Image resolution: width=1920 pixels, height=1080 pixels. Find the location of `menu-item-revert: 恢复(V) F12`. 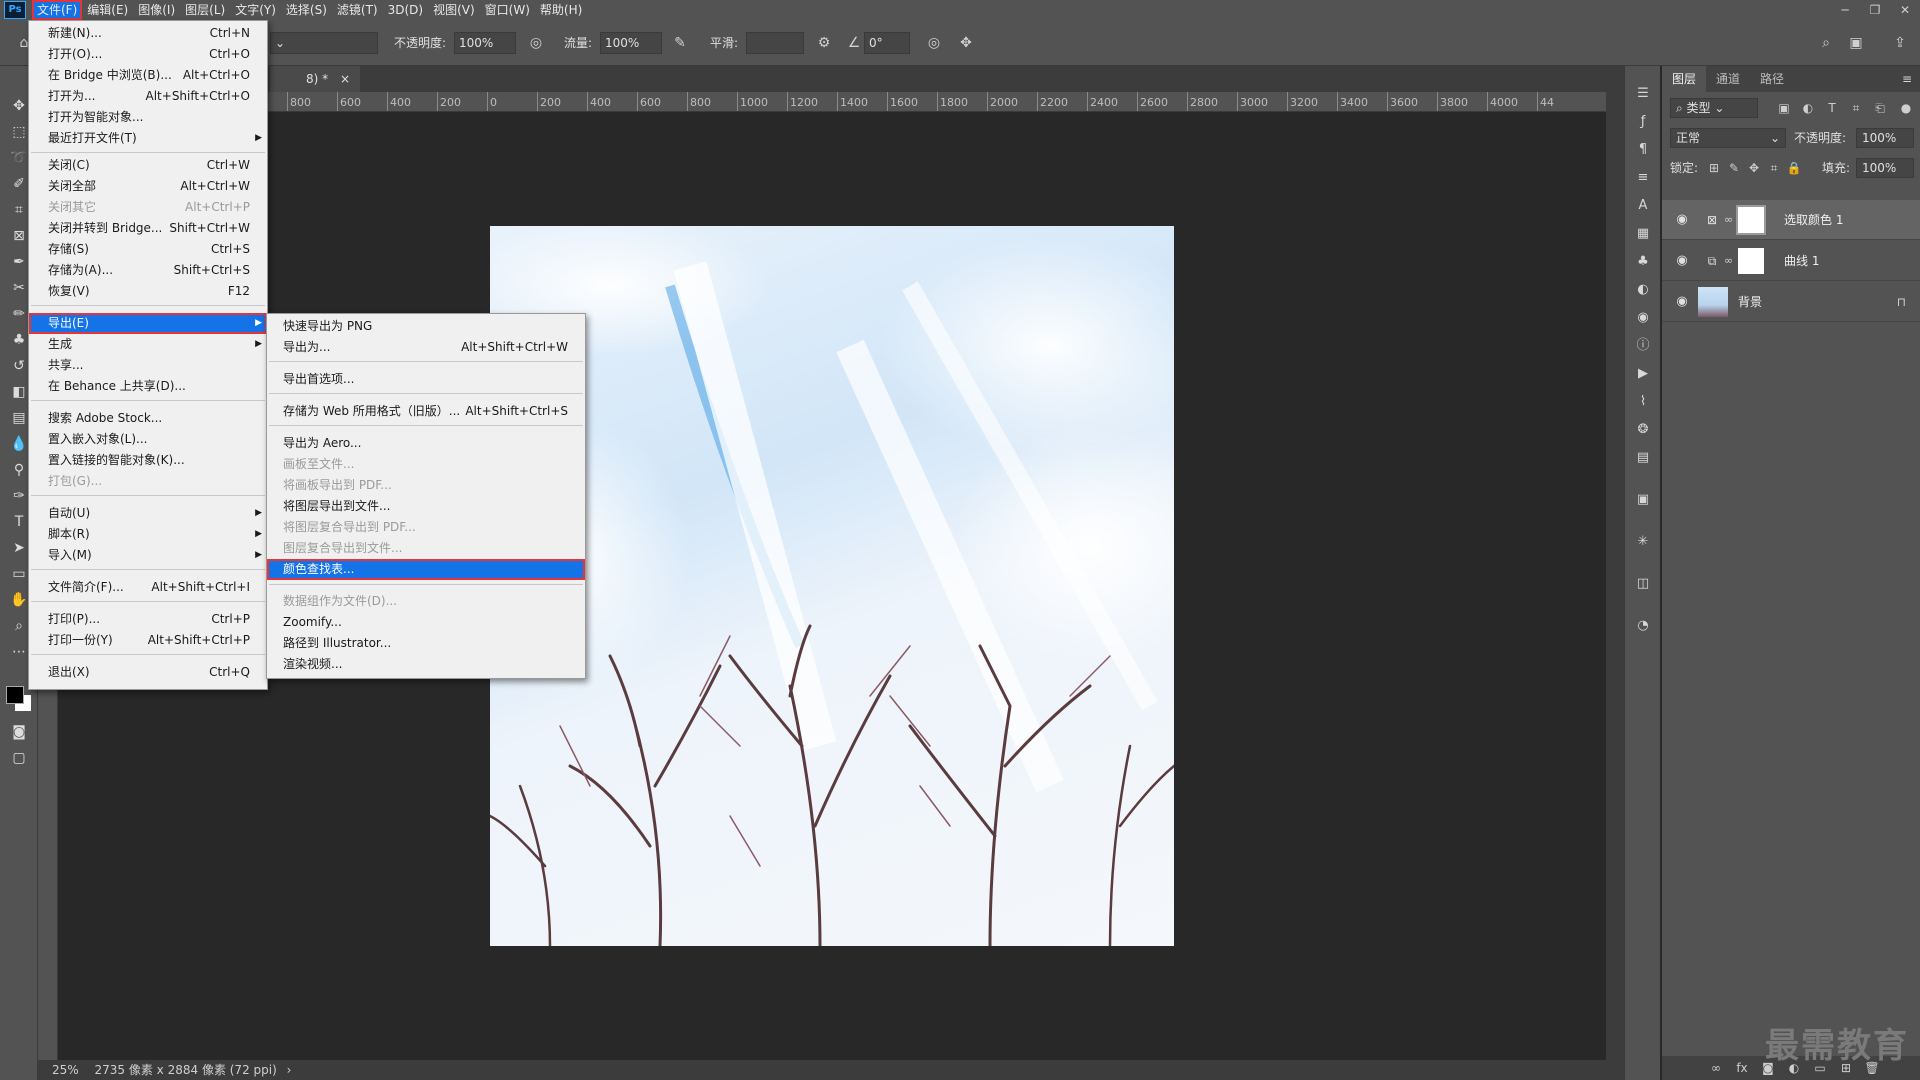

menu-item-revert: 恢复(V) F12 is located at coordinates (148, 291).